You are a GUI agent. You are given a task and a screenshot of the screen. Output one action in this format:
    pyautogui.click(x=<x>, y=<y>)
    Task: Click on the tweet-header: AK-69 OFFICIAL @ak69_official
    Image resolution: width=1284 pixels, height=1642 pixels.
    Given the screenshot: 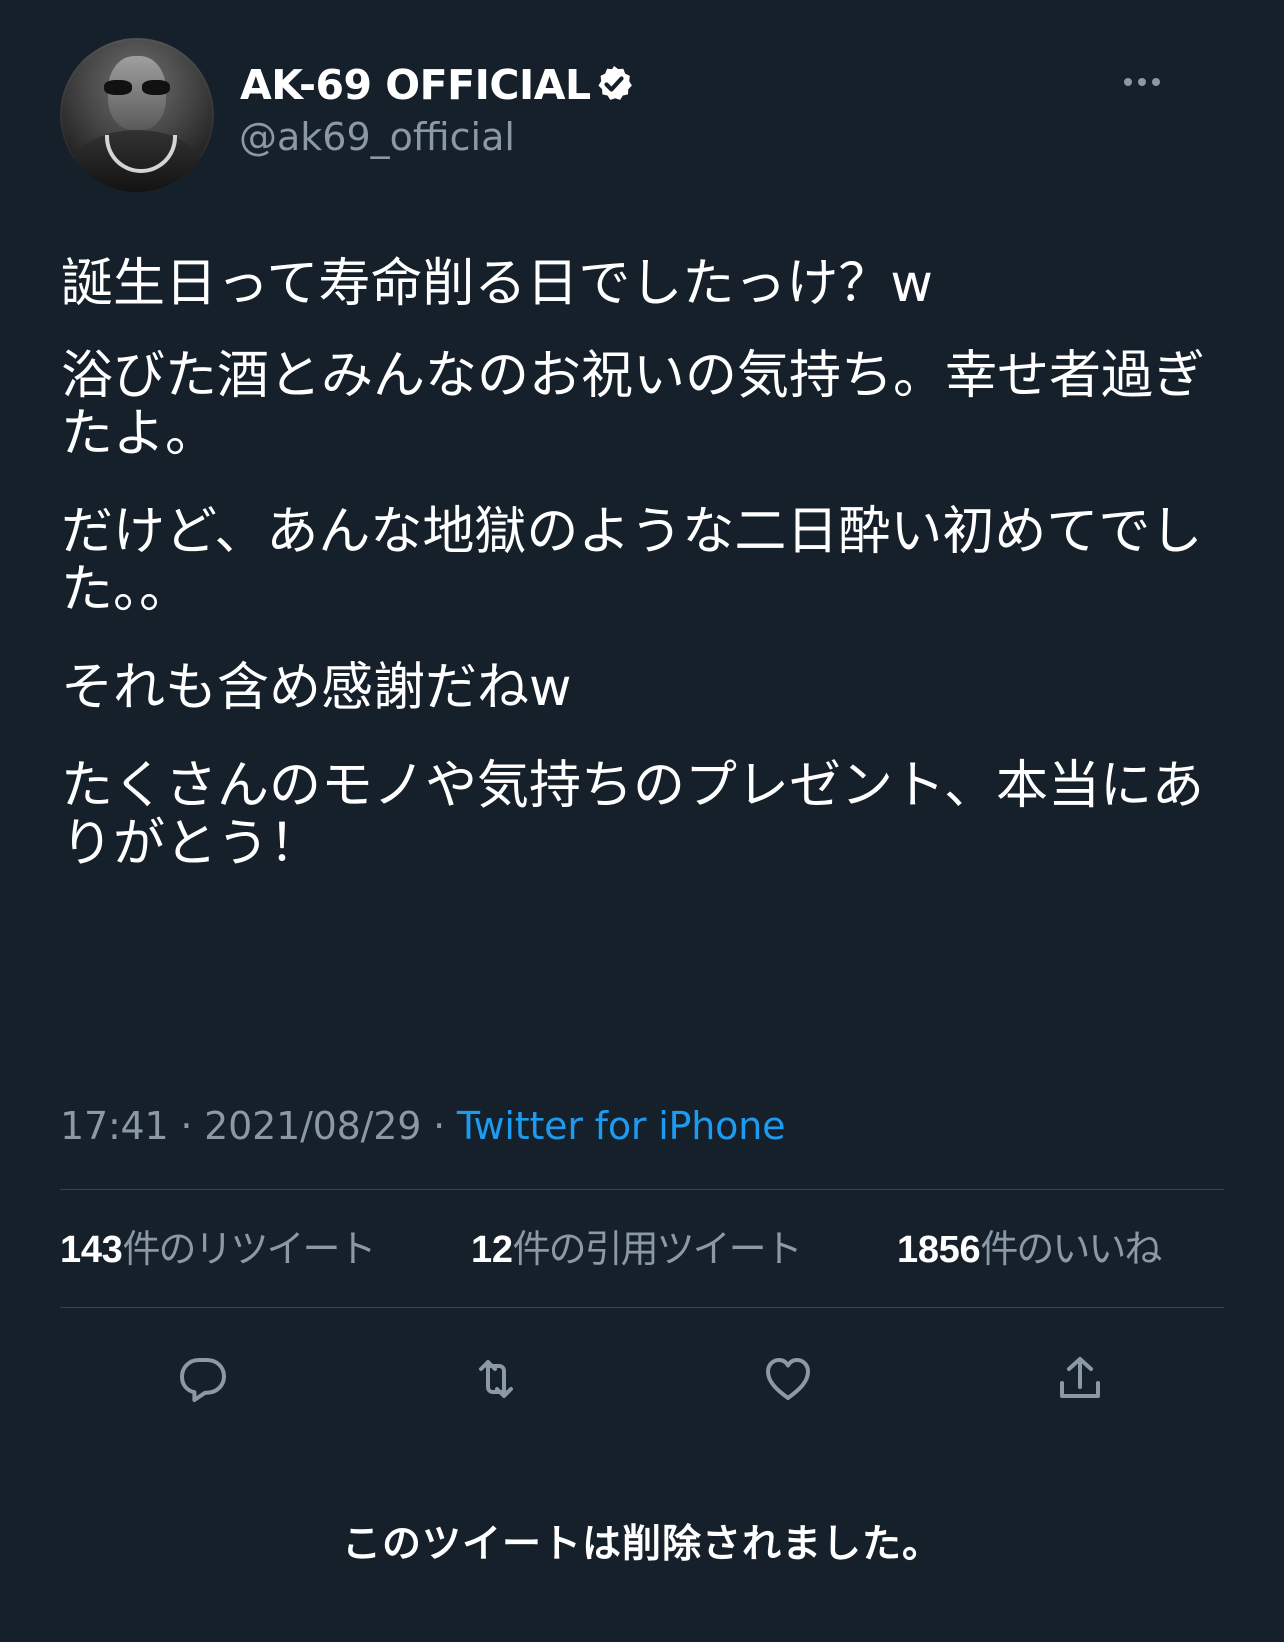 What is the action you would take?
    pyautogui.click(x=642, y=115)
    